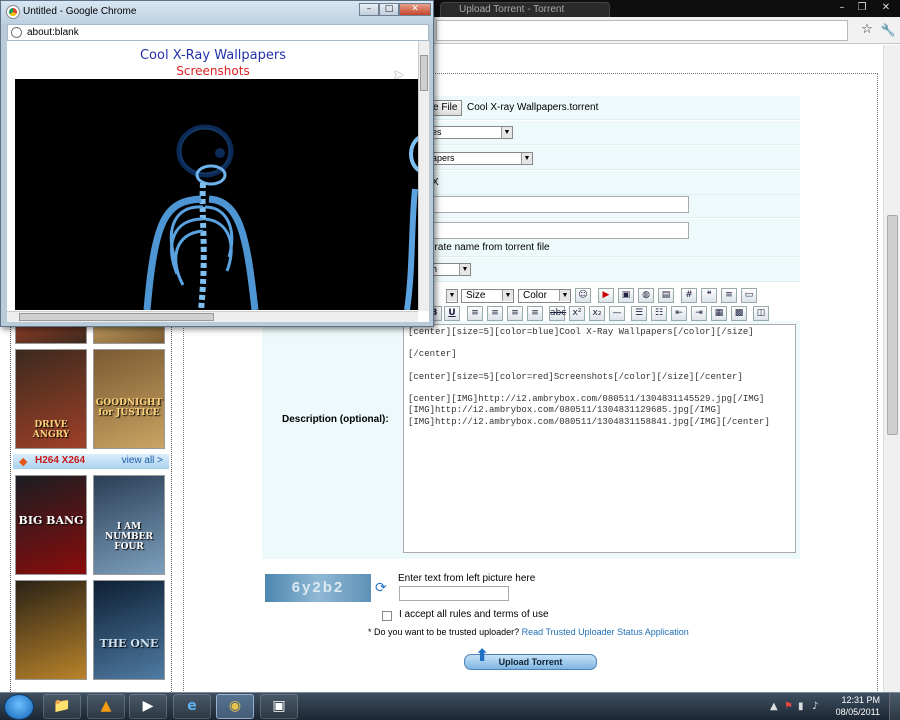  I want to click on captcha-image: 6y2b2, so click(318, 588).